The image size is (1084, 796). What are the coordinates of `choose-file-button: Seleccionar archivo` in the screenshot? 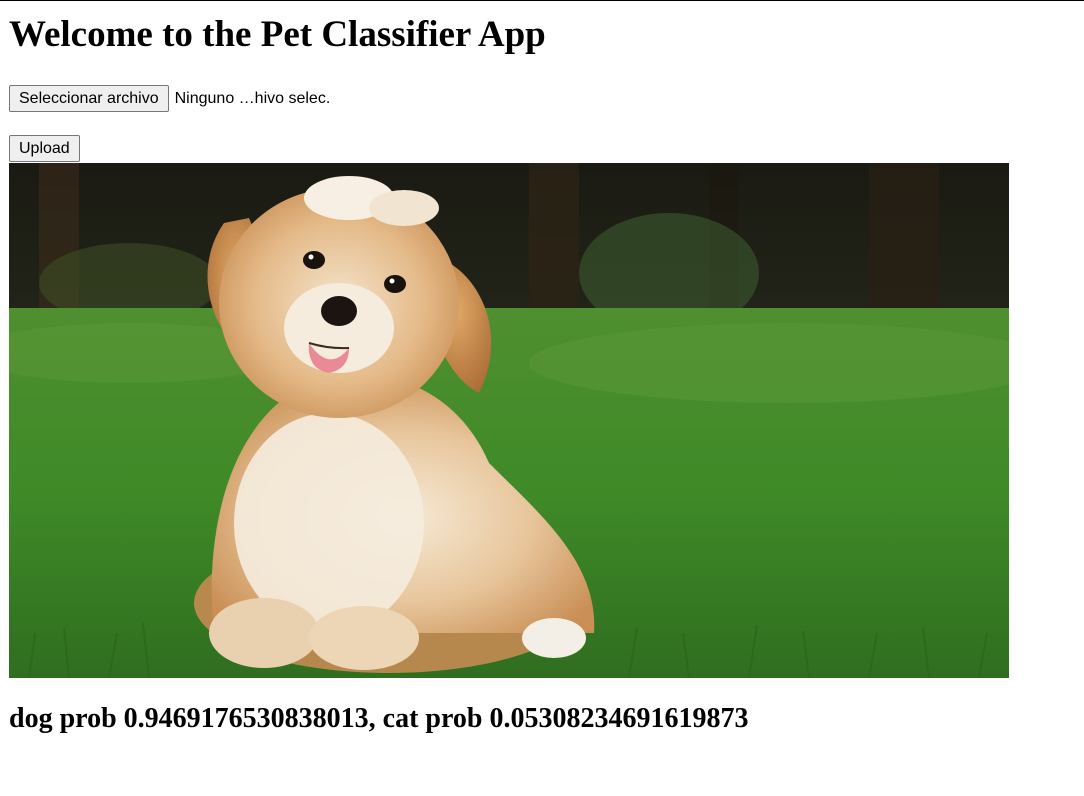 It's located at (89, 98).